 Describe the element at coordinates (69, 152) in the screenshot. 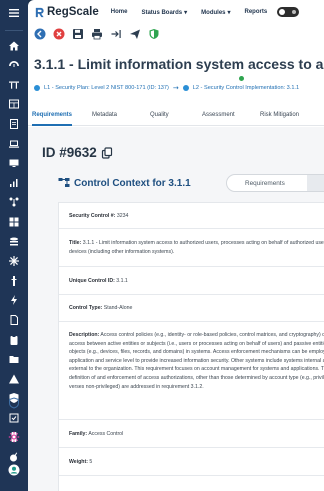

I see `record-id-text: ID #9632` at that location.